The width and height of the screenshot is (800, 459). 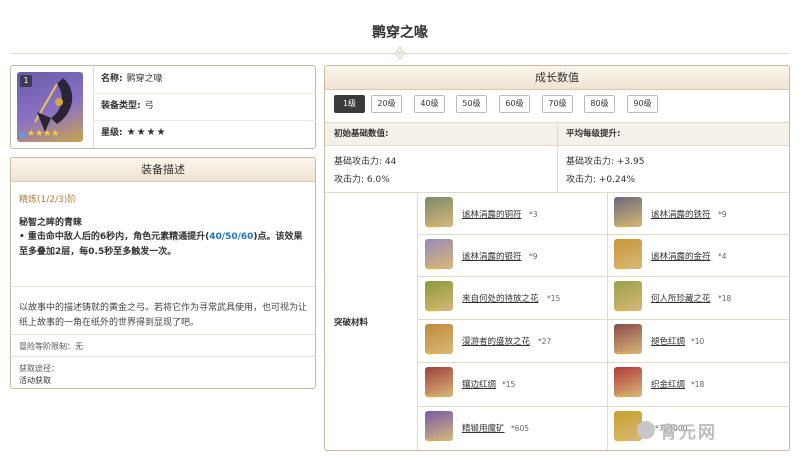 I want to click on info-rarity-row: 星级: ★★★★, so click(x=133, y=133).